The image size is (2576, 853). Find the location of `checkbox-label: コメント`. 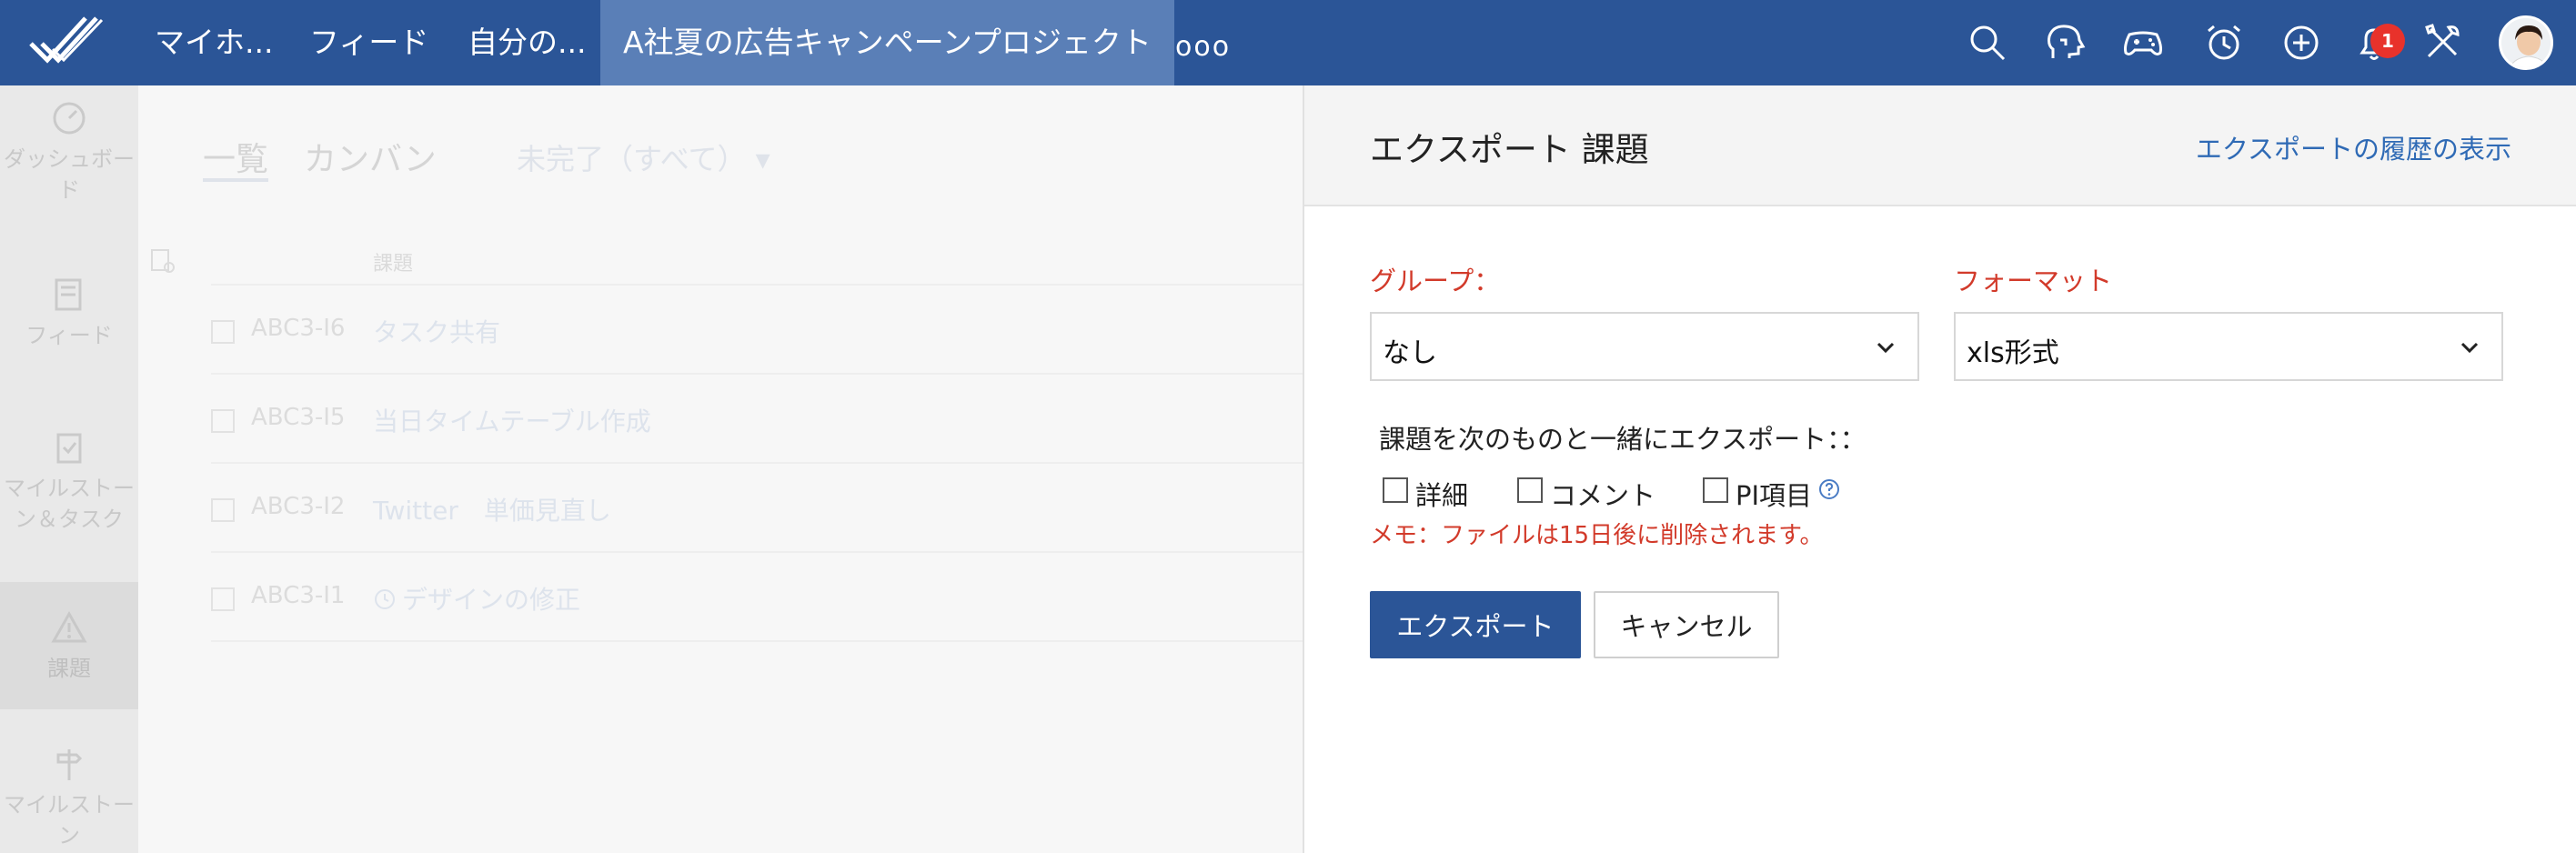

checkbox-label: コメント is located at coordinates (1603, 495).